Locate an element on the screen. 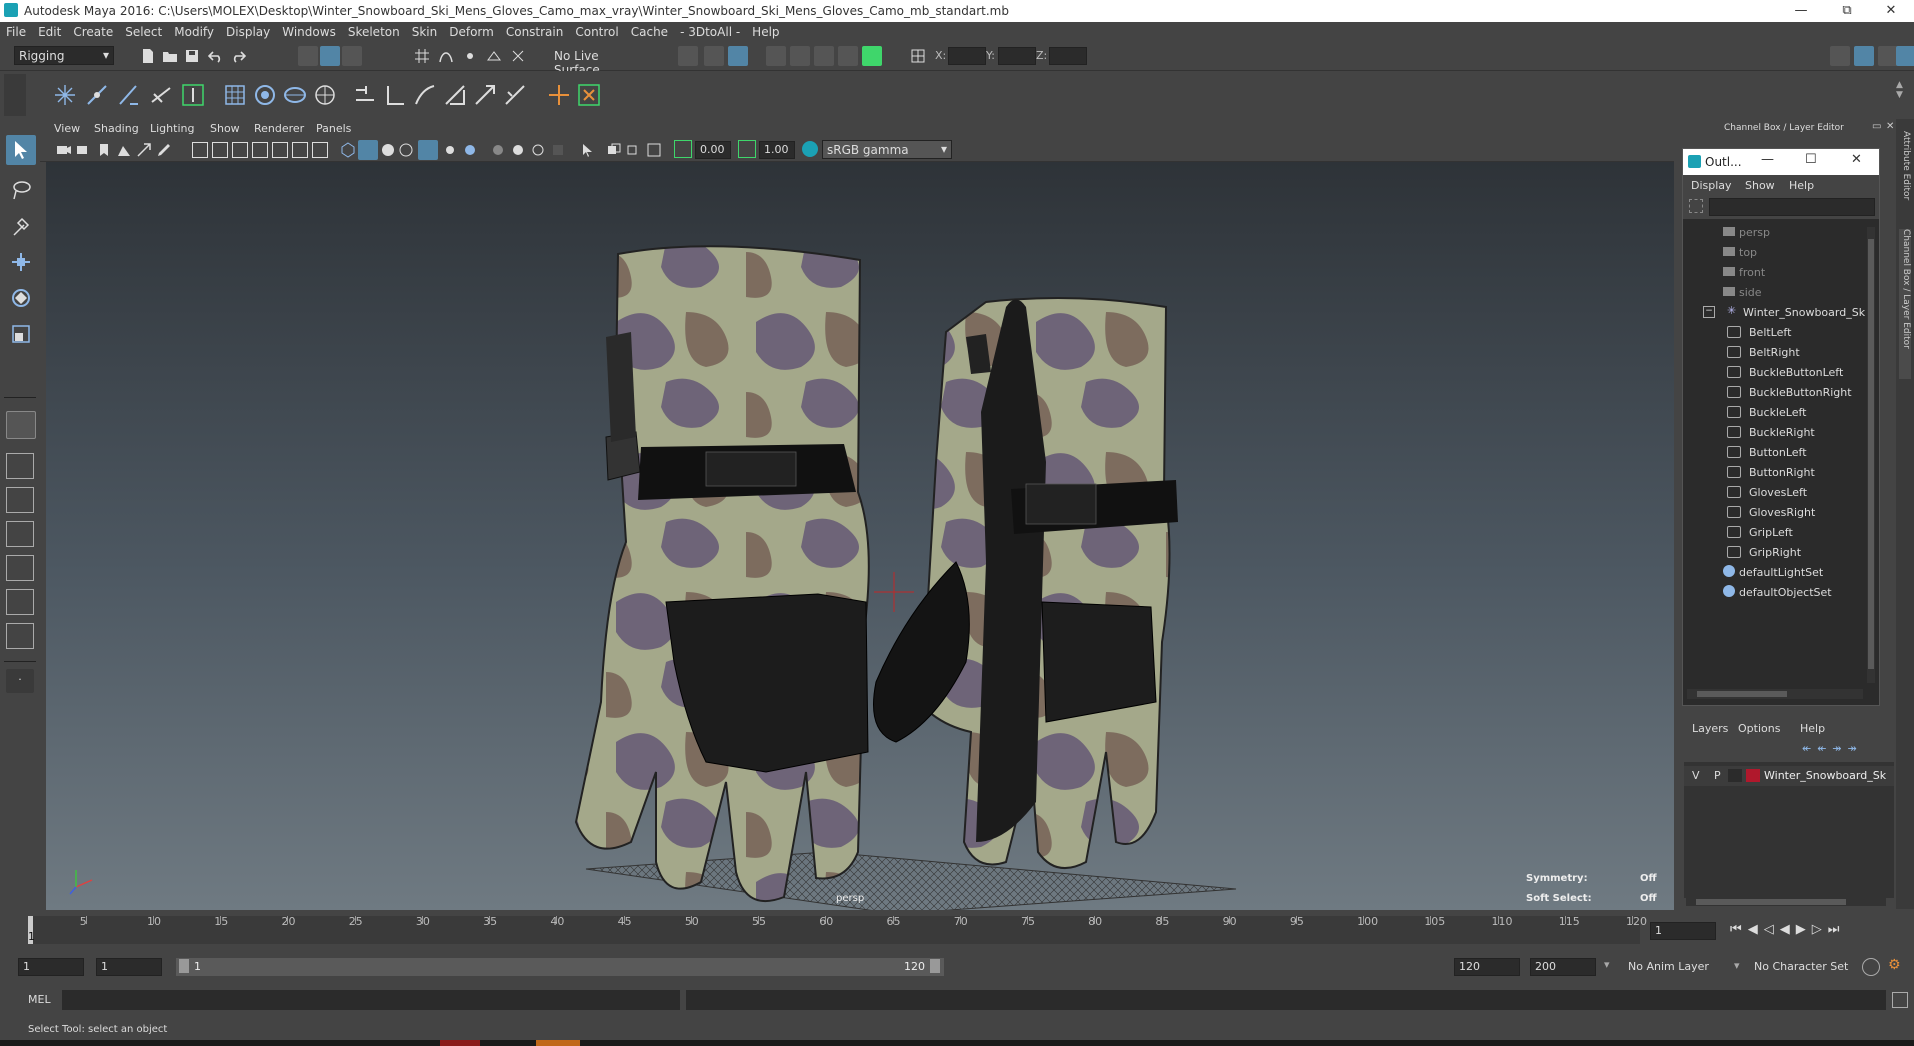 The image size is (1914, 1046). persp-outliner-layout-icon is located at coordinates (20, 500).